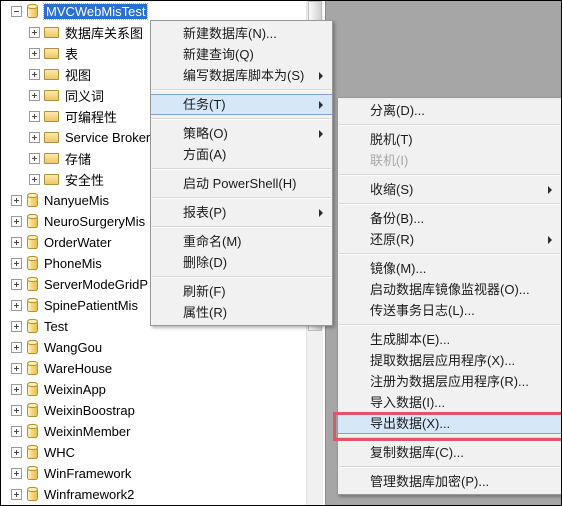  Describe the element at coordinates (321, 104) in the screenshot. I see `submenu-arrow-icon` at that location.